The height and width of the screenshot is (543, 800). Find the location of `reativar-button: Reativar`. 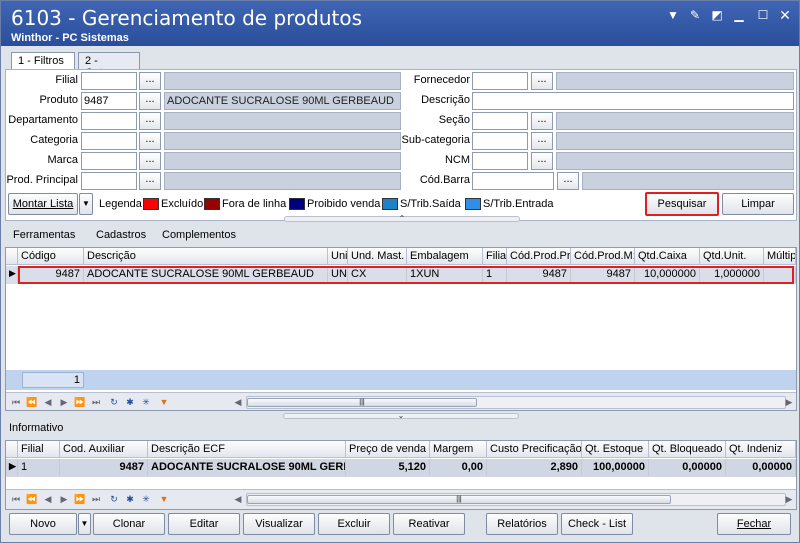

reativar-button: Reativar is located at coordinates (429, 524).